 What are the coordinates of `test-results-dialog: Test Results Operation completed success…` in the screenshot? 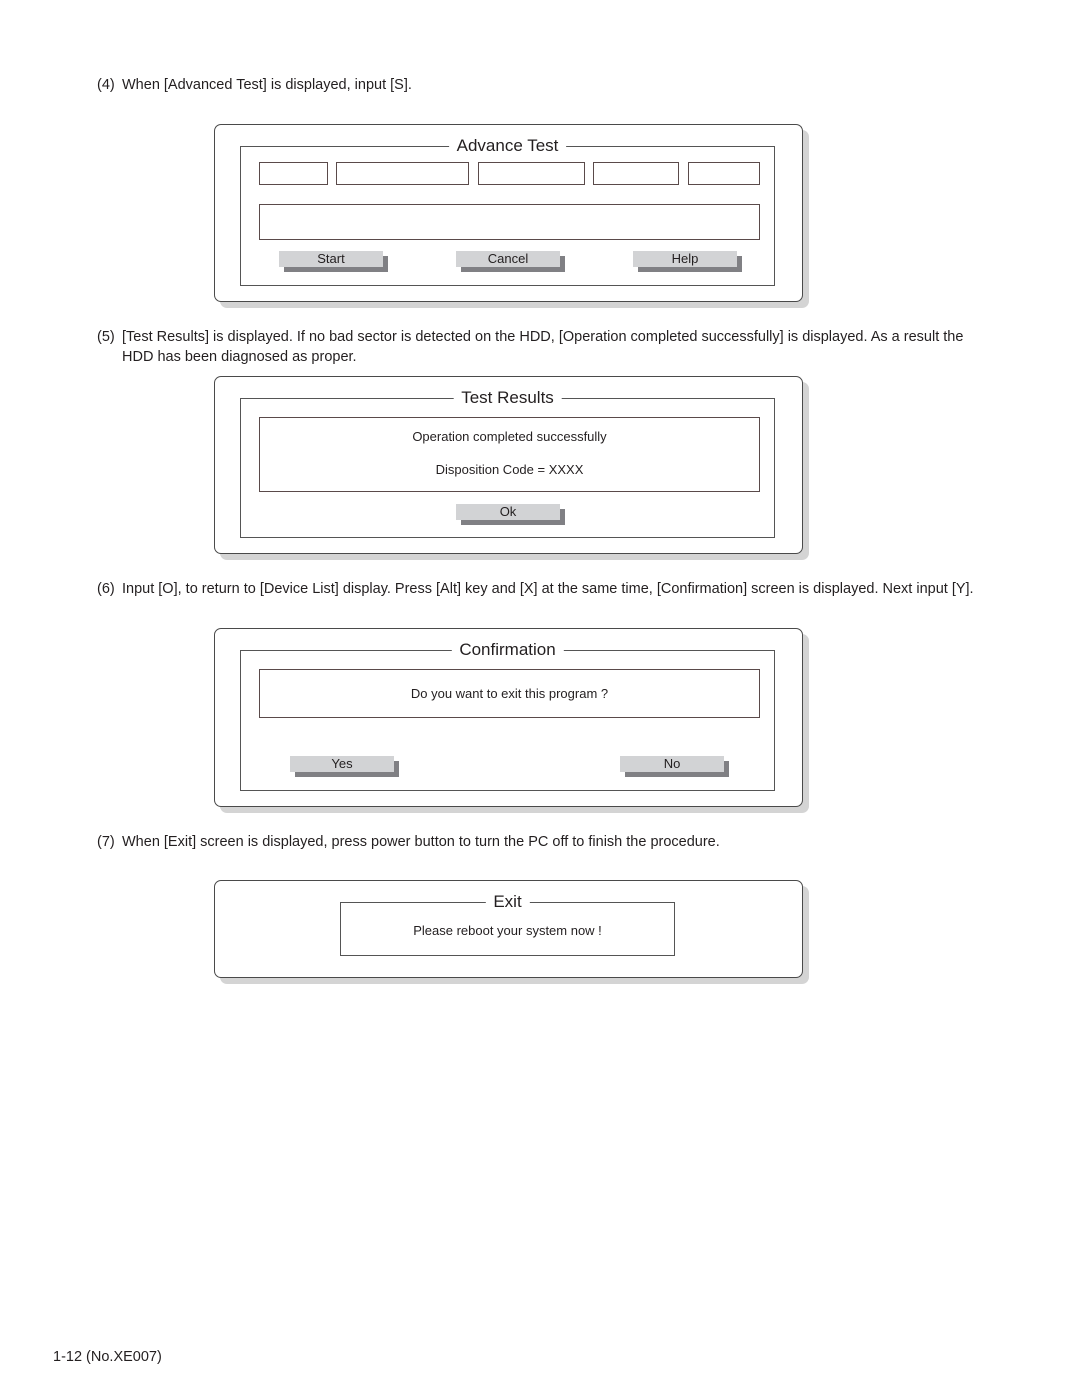 It's located at (508, 465).